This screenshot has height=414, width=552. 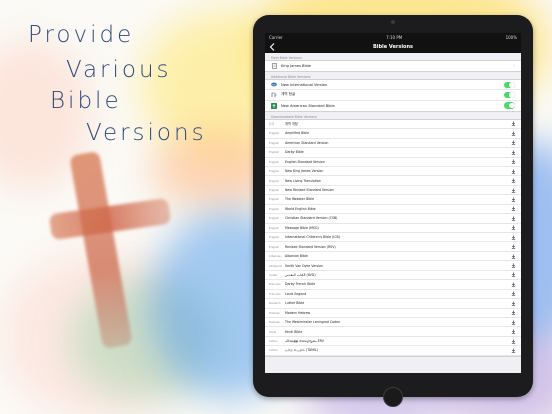 What do you see at coordinates (393, 153) in the screenshot?
I see `downloadable-bible-row: English Darby Bible` at bounding box center [393, 153].